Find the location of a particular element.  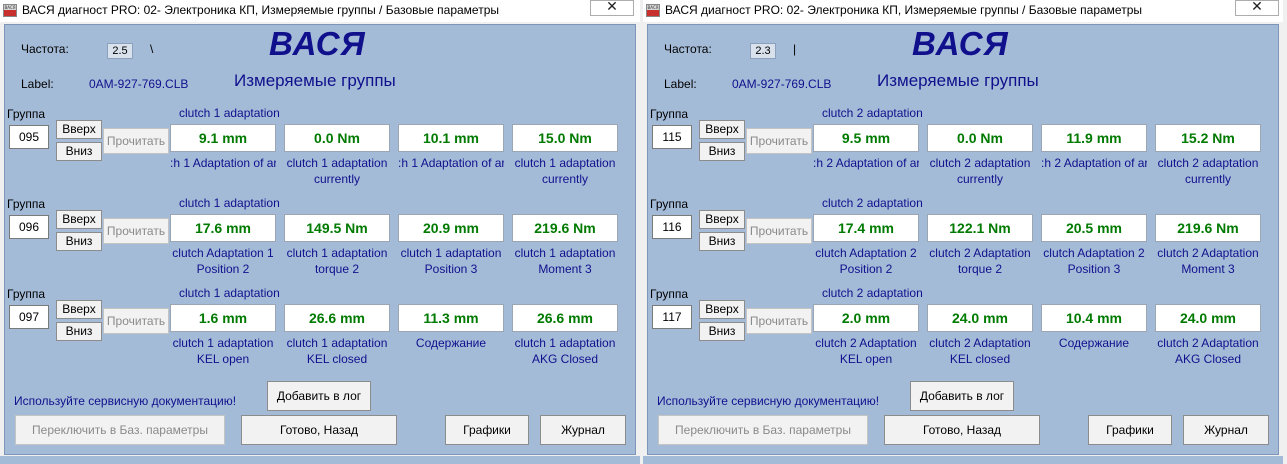

group-number-field: 096 is located at coordinates (29, 227).